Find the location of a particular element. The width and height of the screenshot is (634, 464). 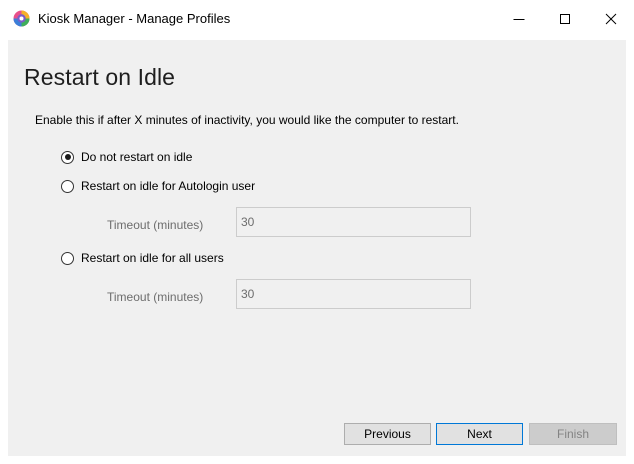

close-button is located at coordinates (611, 19).